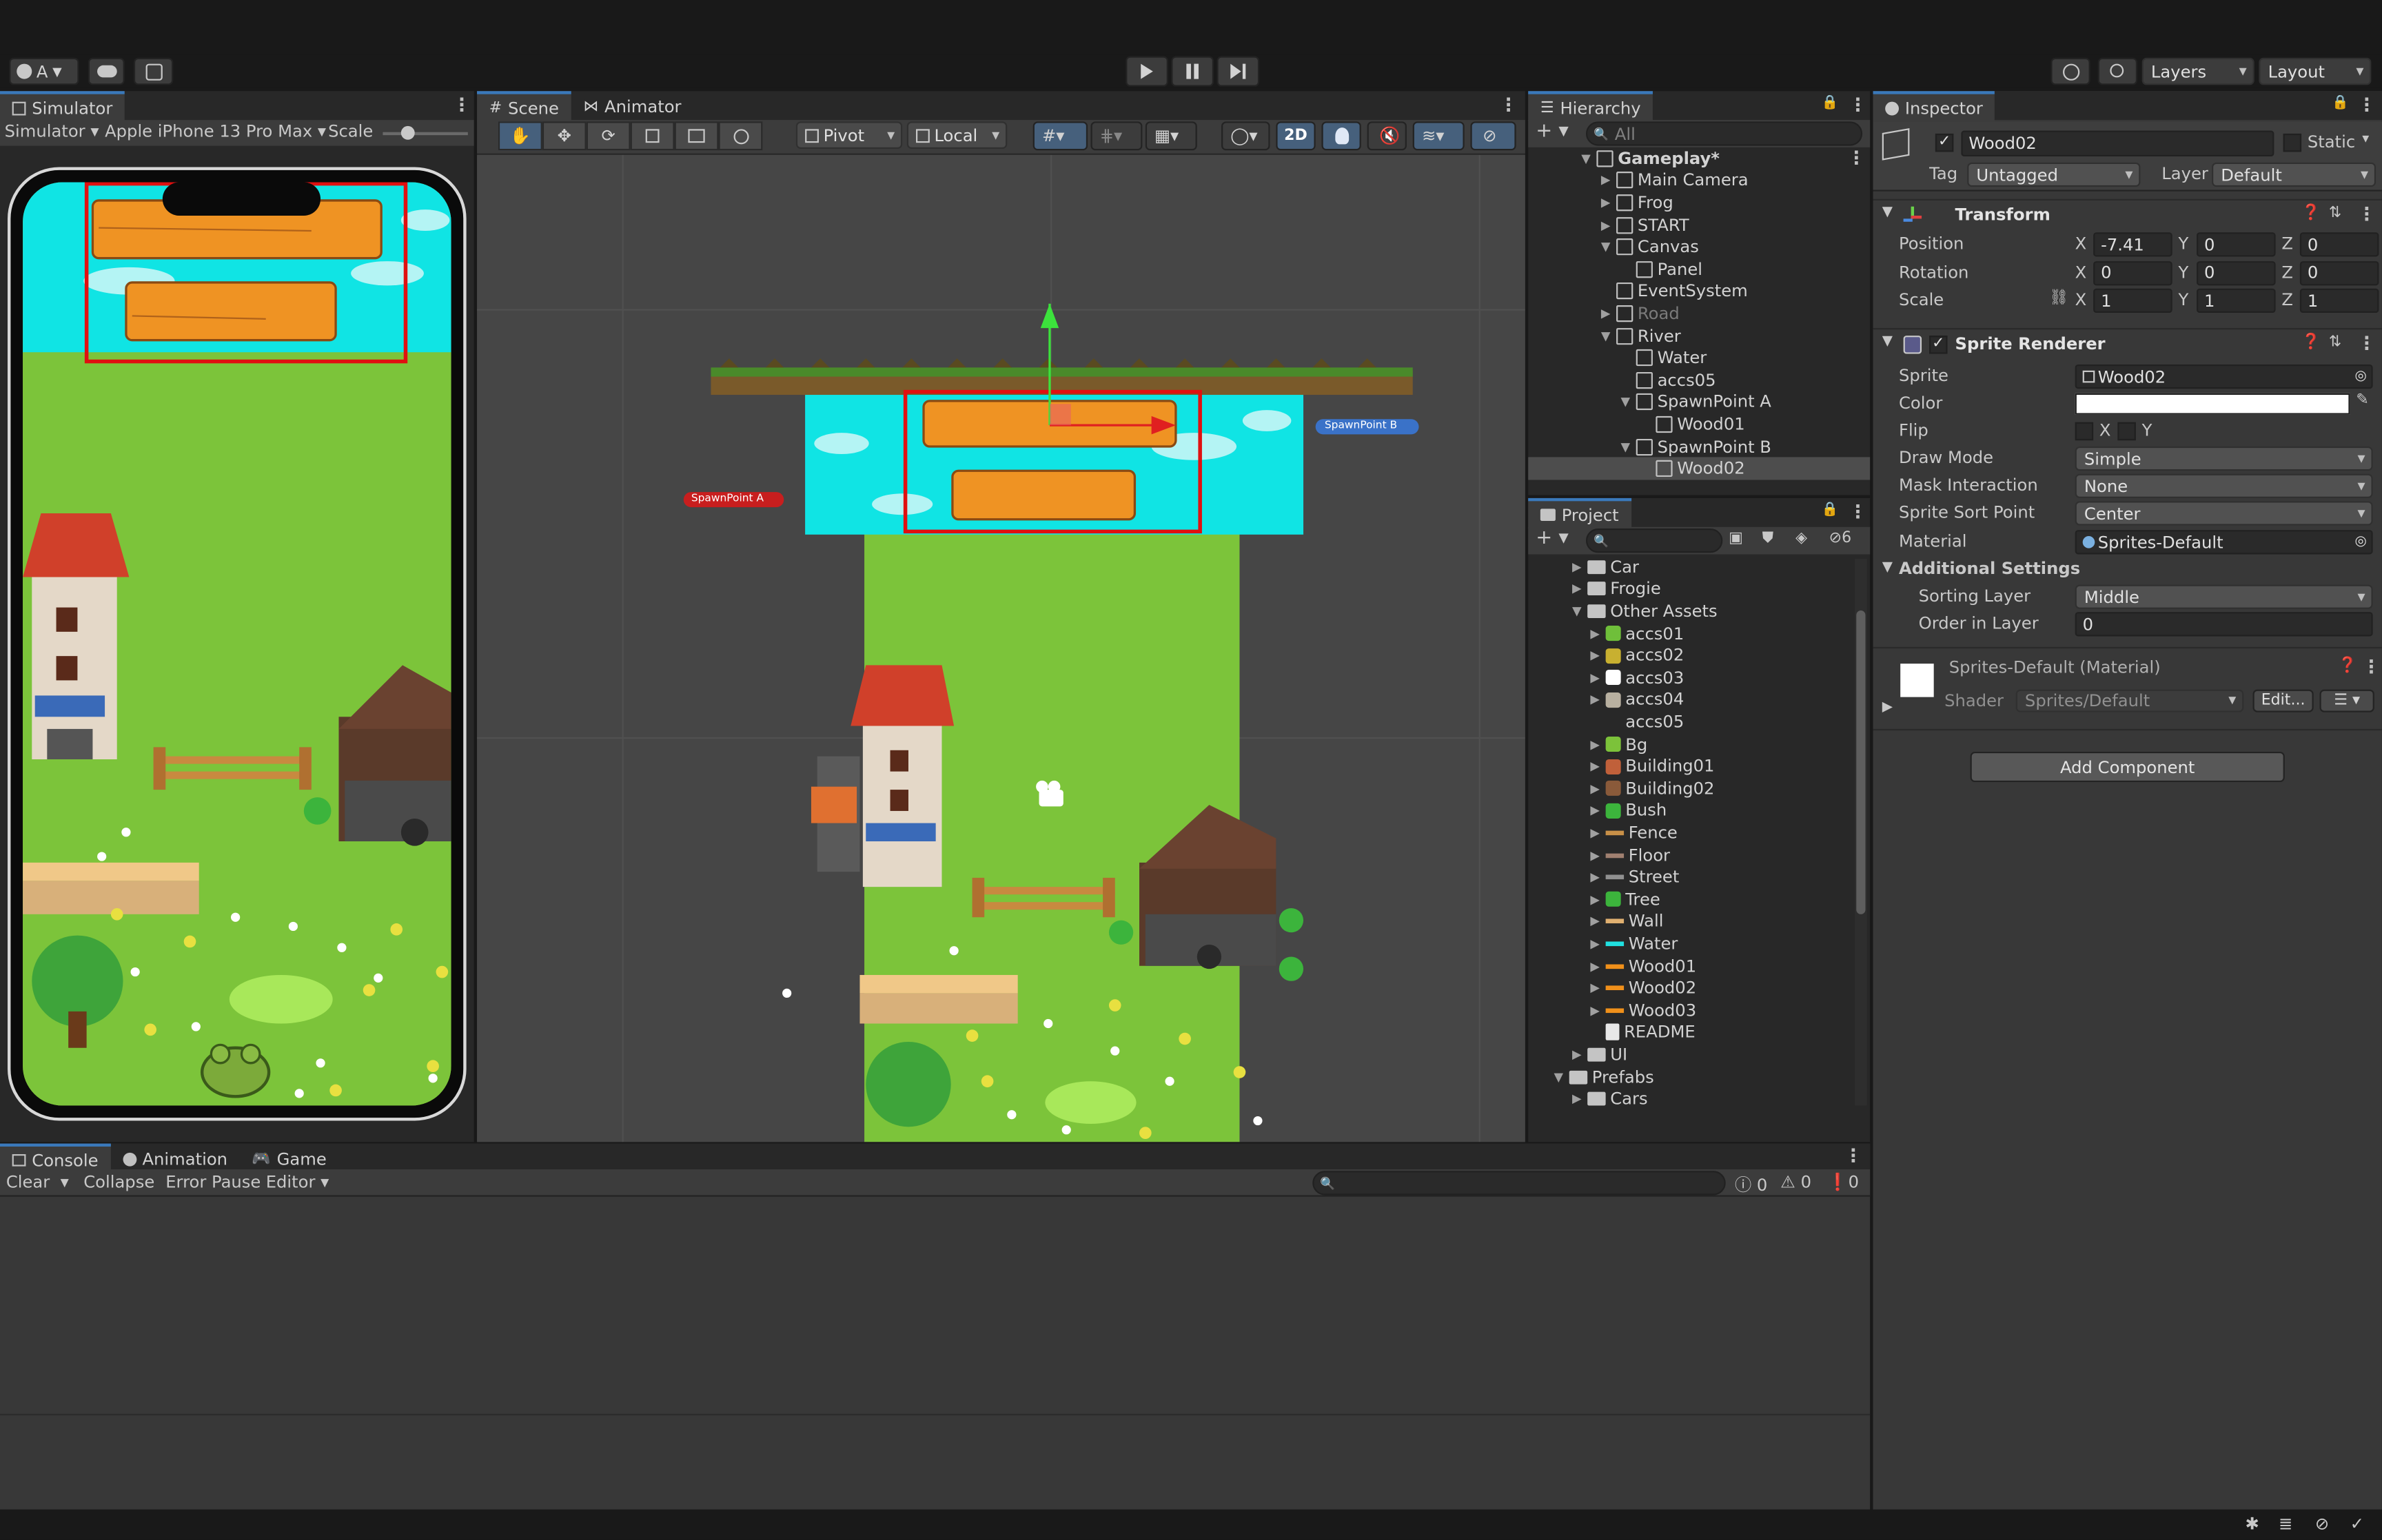  Describe the element at coordinates (1699, 158) in the screenshot. I see `hierarchy-item: ▼ Gameplay*` at that location.